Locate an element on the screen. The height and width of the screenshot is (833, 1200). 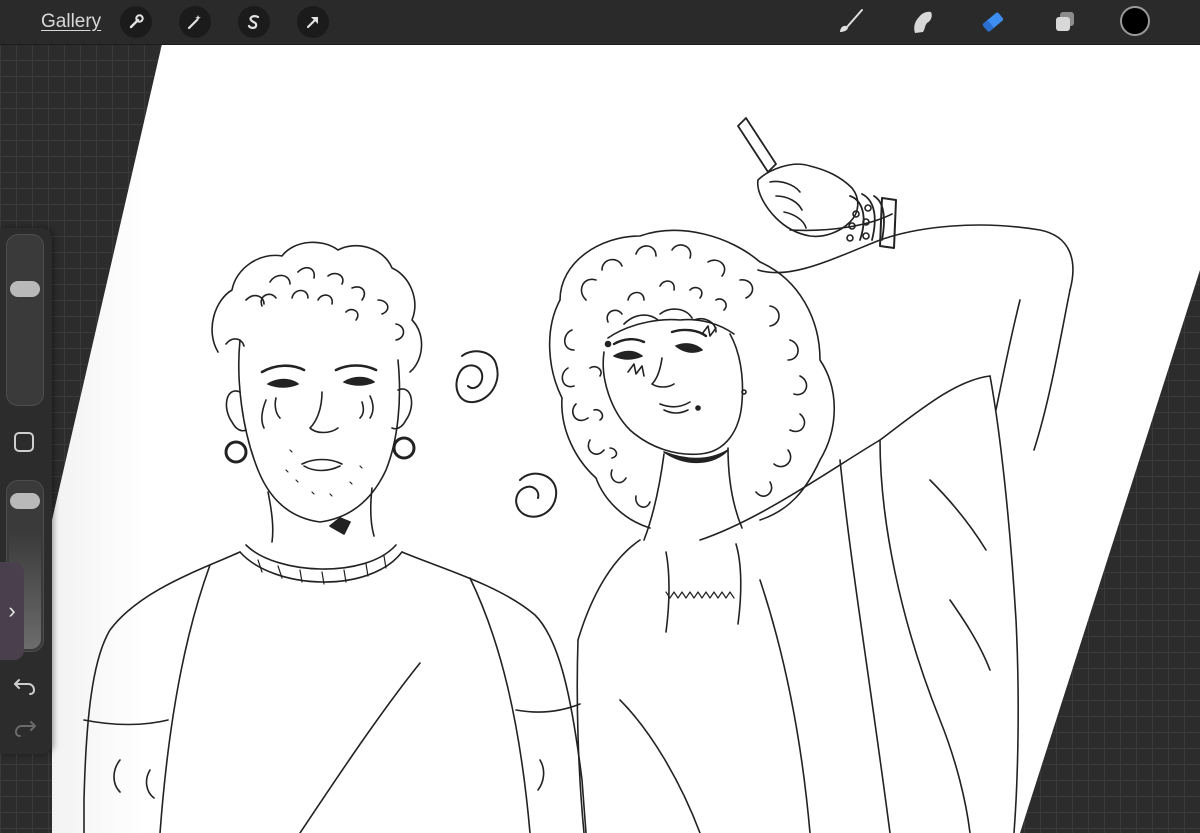
selection-button is located at coordinates (254, 22).